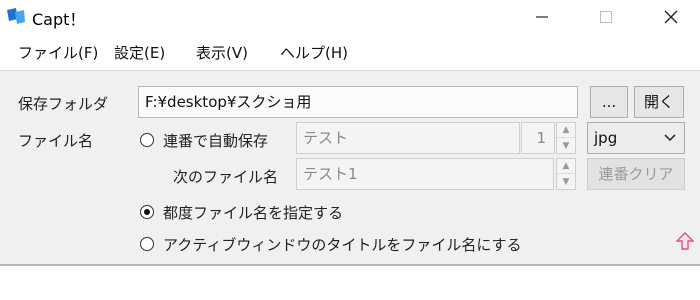  I want to click on counter-input: 1, so click(538, 138).